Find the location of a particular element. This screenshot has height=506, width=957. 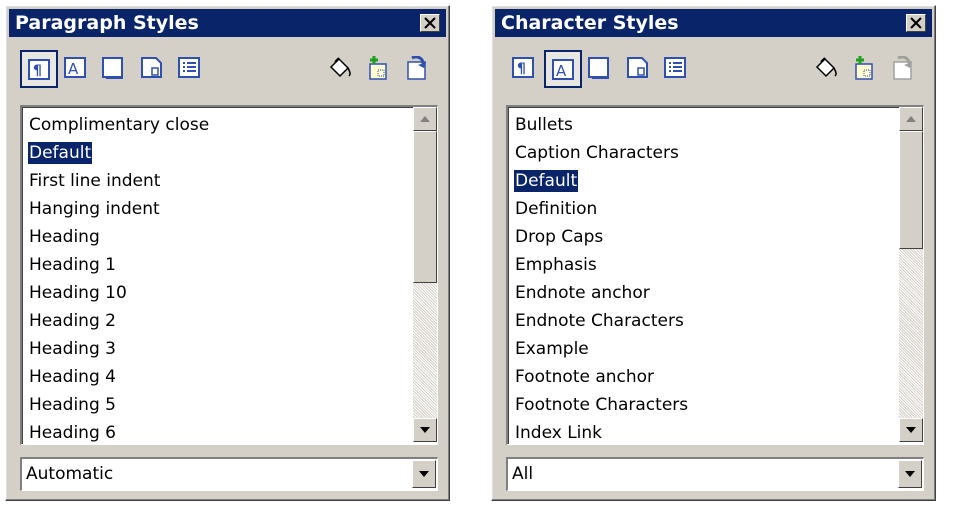

list-item-label: Definition is located at coordinates (556, 209).